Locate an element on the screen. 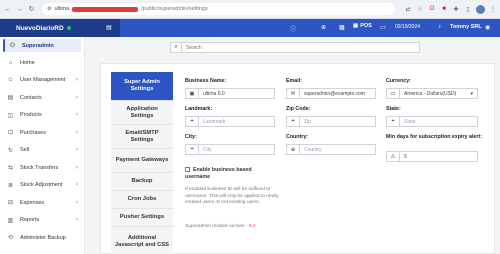 The height and width of the screenshot is (254, 500). info-icon: ⓘ is located at coordinates (293, 28).